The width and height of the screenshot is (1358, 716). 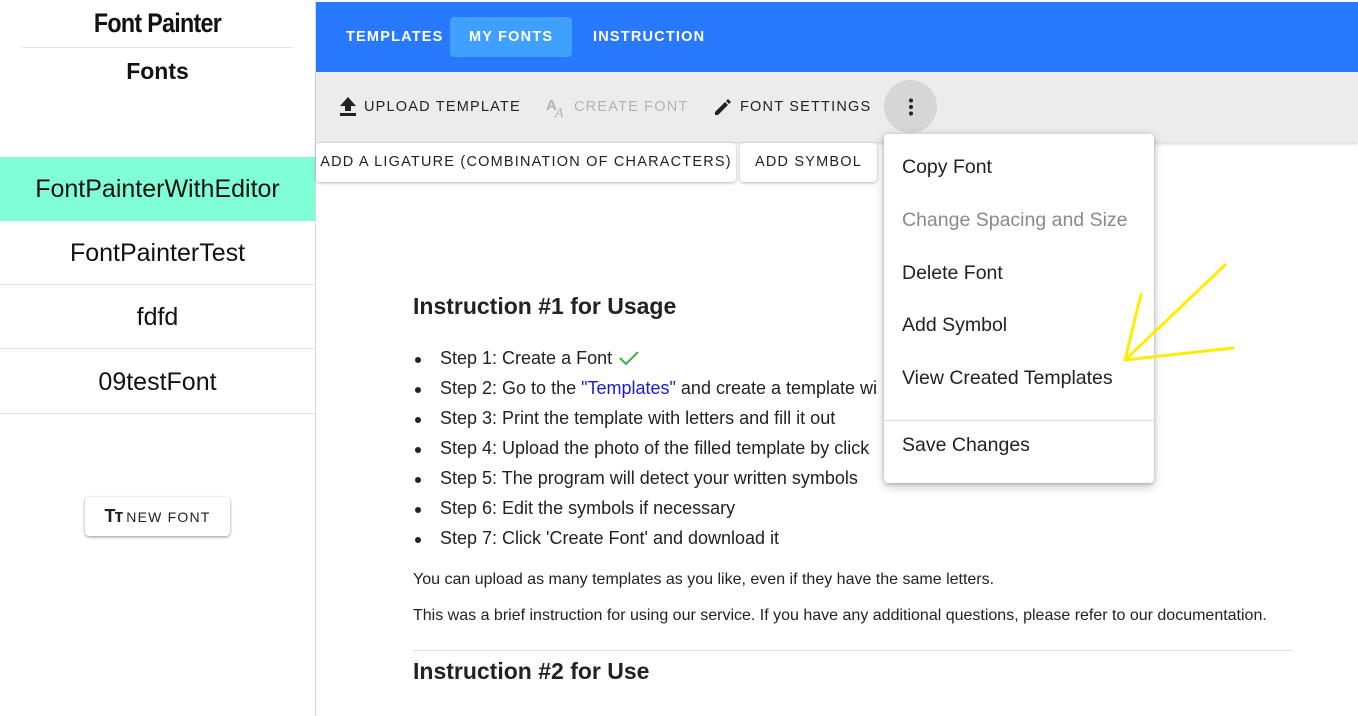 I want to click on app-brand: Font Painter, so click(x=157, y=24).